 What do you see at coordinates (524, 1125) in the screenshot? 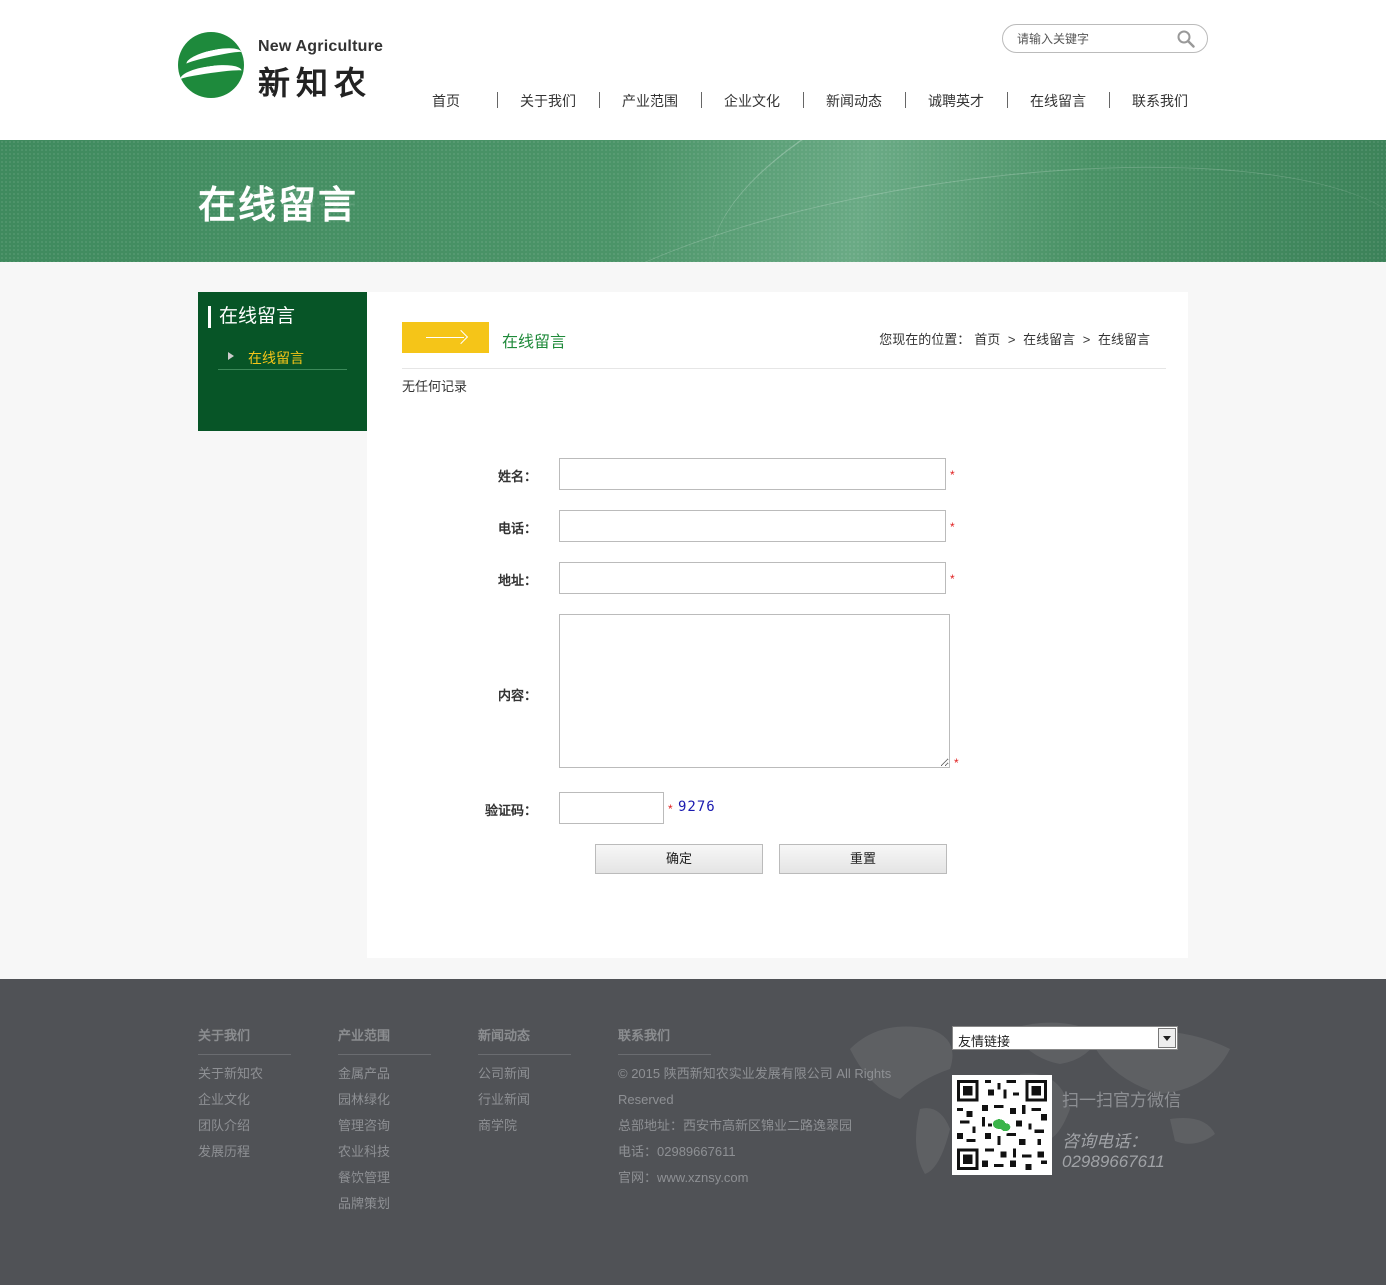
I see `footer-link: 商学院` at bounding box center [524, 1125].